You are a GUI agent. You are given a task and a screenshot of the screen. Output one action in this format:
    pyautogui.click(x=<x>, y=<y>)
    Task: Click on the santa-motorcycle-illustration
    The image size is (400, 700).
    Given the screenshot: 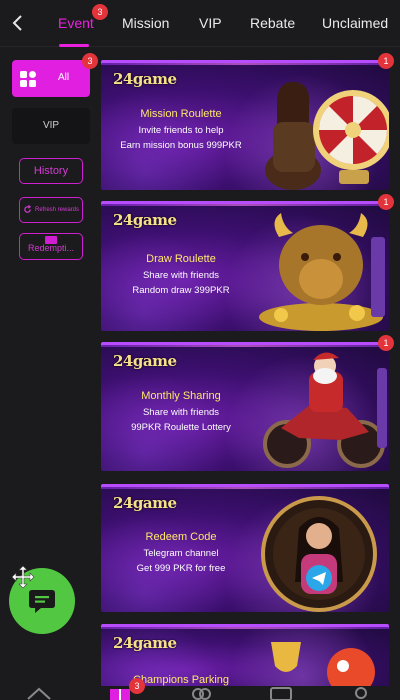 What is the action you would take?
    pyautogui.click(x=325, y=410)
    